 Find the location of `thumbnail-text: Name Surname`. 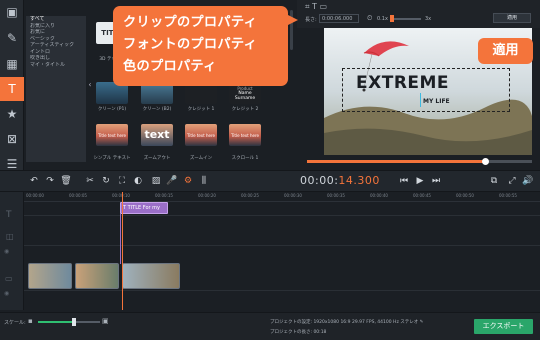

thumbnail-text: Name Surname is located at coordinates (245, 96).